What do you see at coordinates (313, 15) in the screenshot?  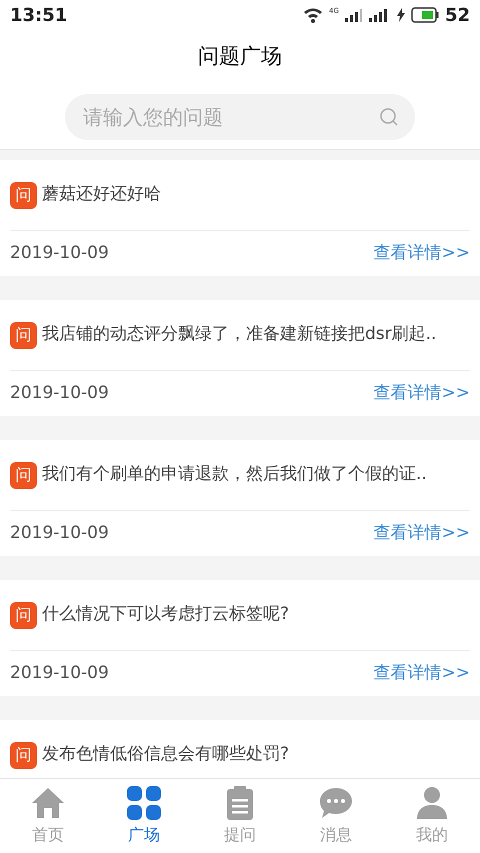 I see `wifi-icon` at bounding box center [313, 15].